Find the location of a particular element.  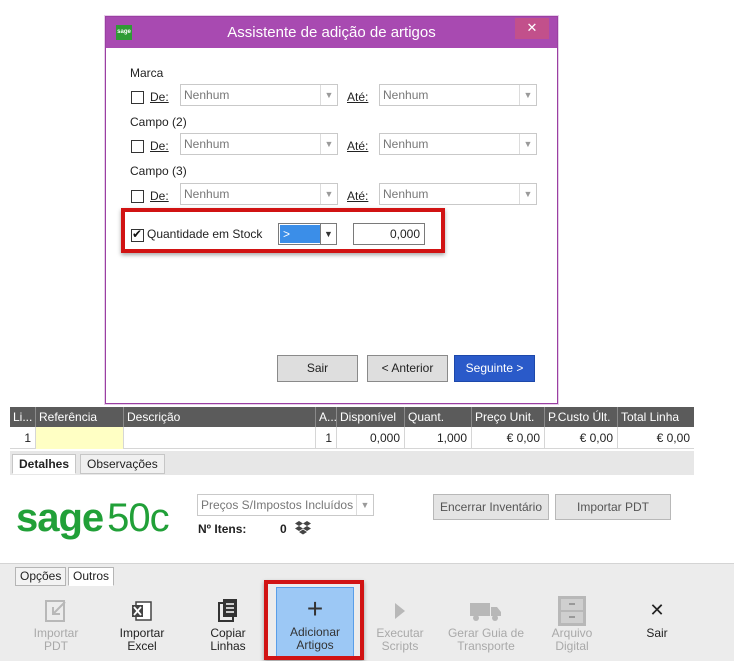

import-excel-label: Importar Excel is located at coordinates (142, 639).